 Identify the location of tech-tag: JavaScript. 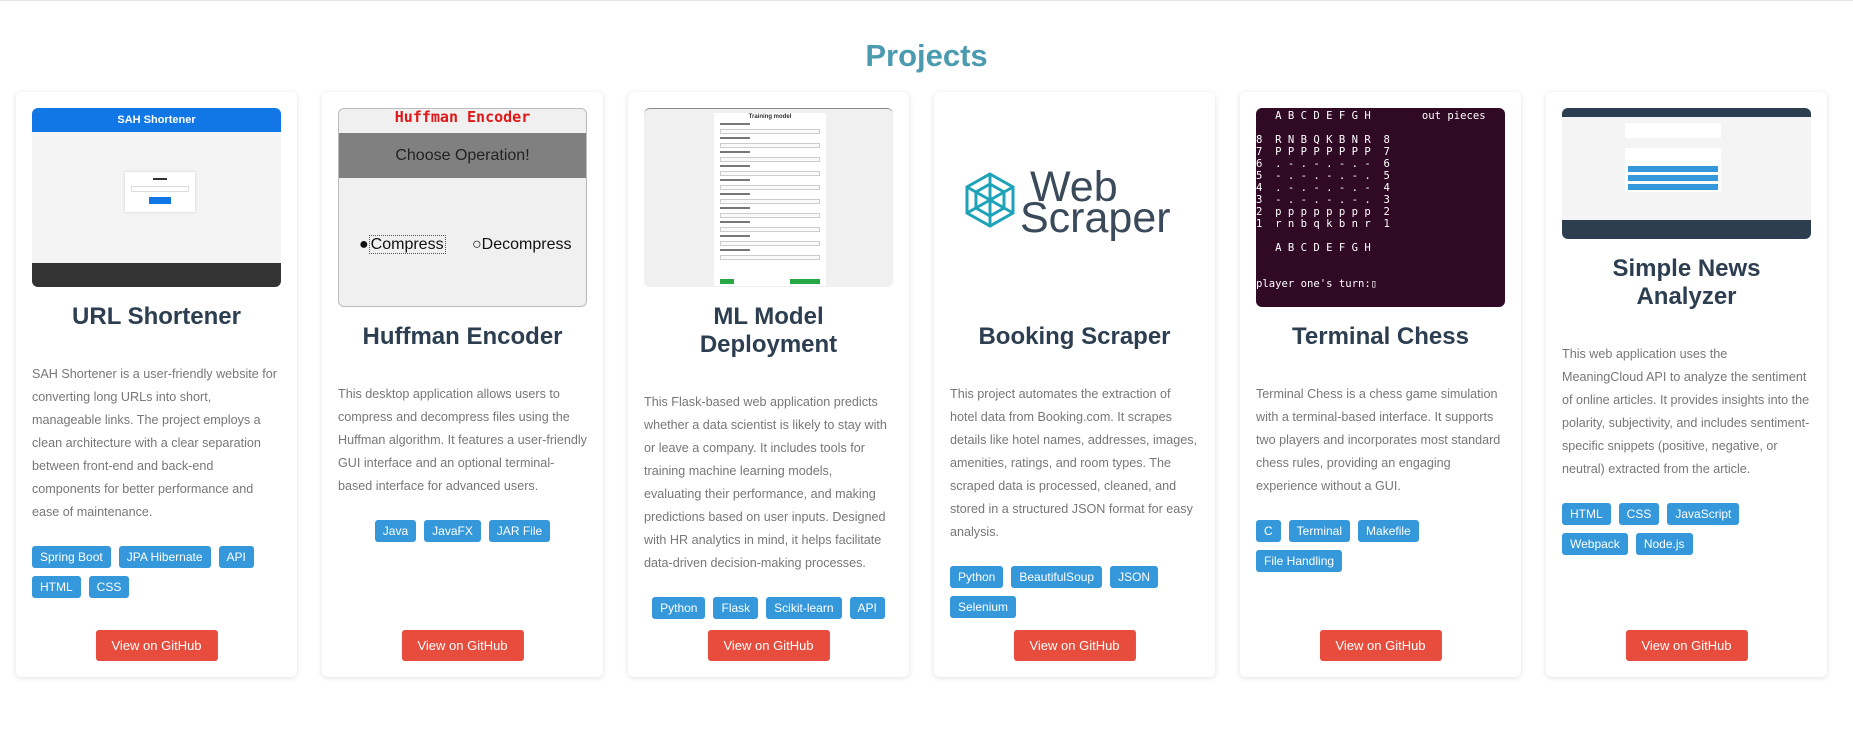
(1703, 514).